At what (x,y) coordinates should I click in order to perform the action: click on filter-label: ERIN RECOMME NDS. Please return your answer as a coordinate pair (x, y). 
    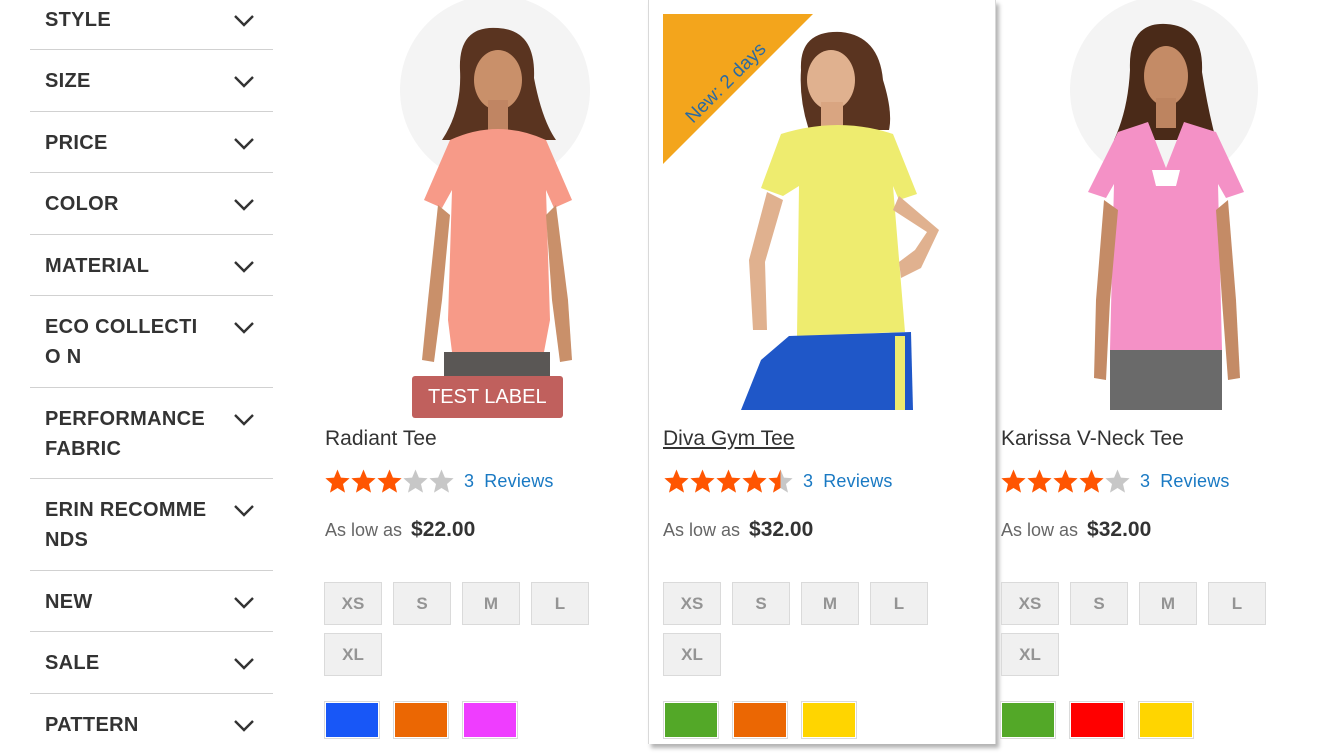
    Looking at the image, I should click on (126, 525).